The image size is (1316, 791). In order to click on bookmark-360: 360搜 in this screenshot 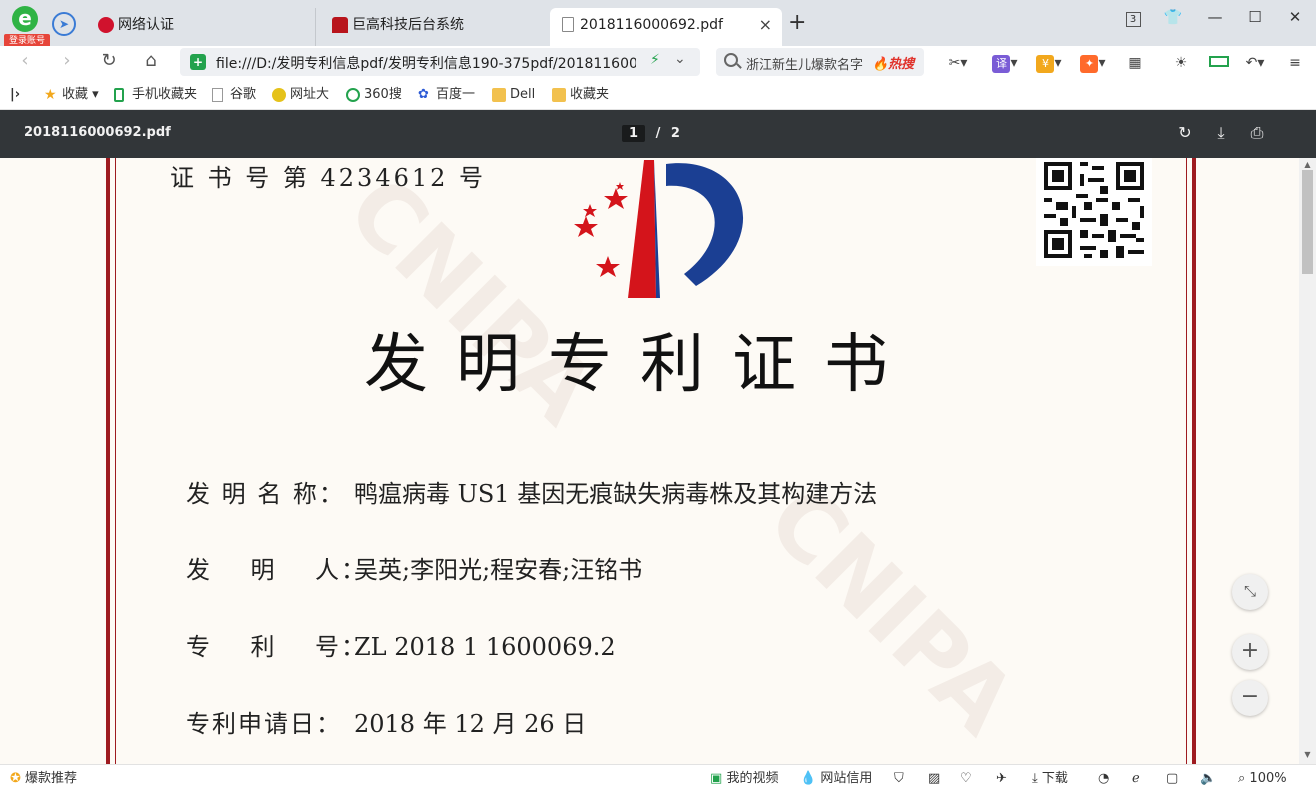, I will do `click(377, 95)`.